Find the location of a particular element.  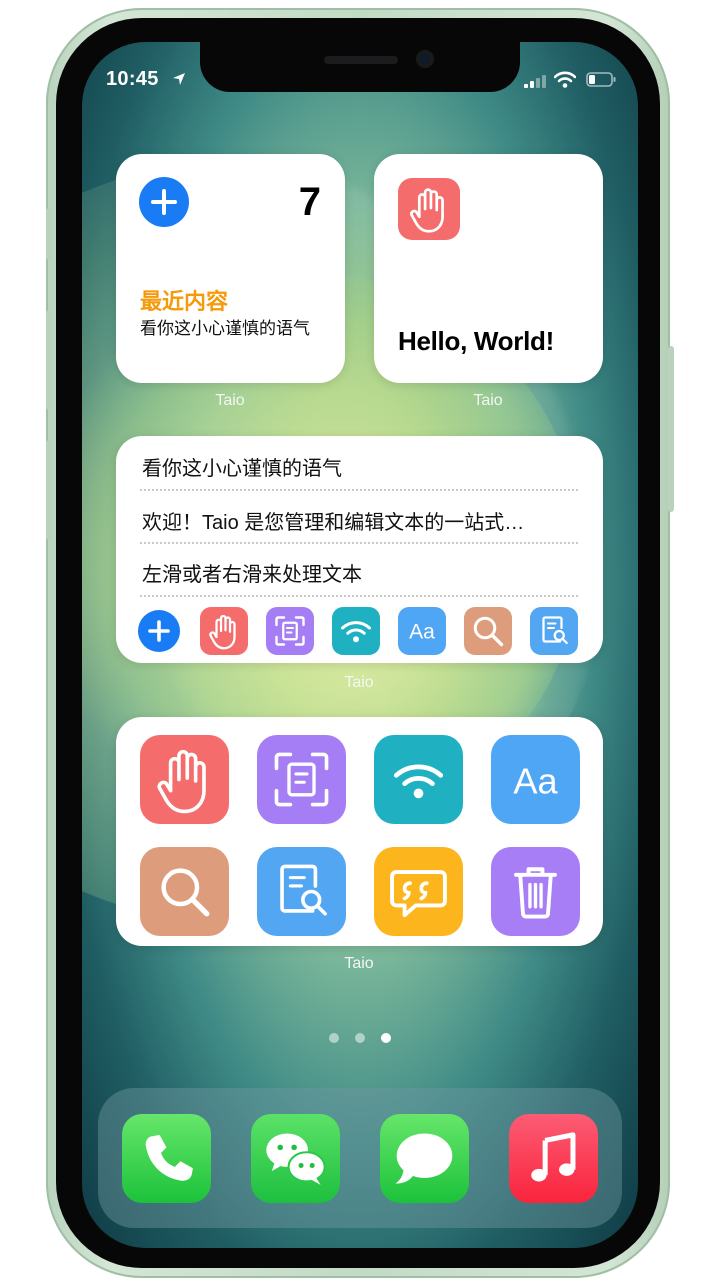

location-arrow-icon is located at coordinates (179, 79).